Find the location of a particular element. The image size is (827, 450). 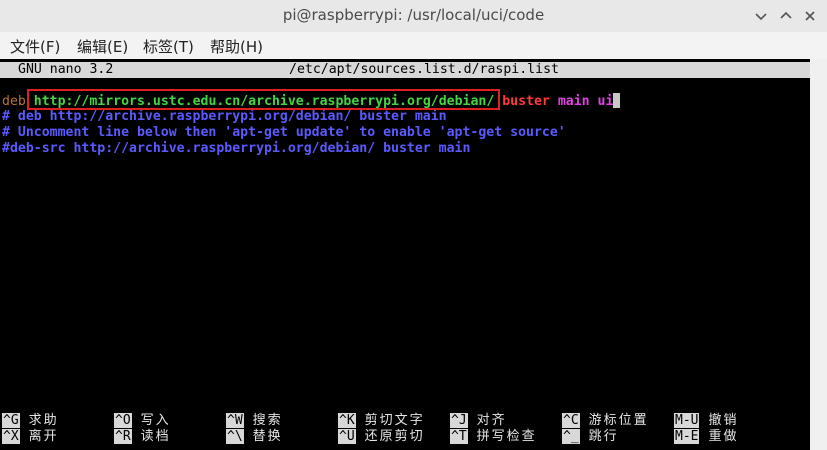

shortcut-help: ^G 求助 is located at coordinates (30, 421).